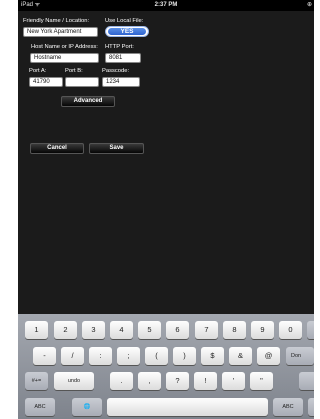 Image resolution: width=320 pixels, height=419 pixels. What do you see at coordinates (177, 330) in the screenshot?
I see `key-6: 6` at bounding box center [177, 330].